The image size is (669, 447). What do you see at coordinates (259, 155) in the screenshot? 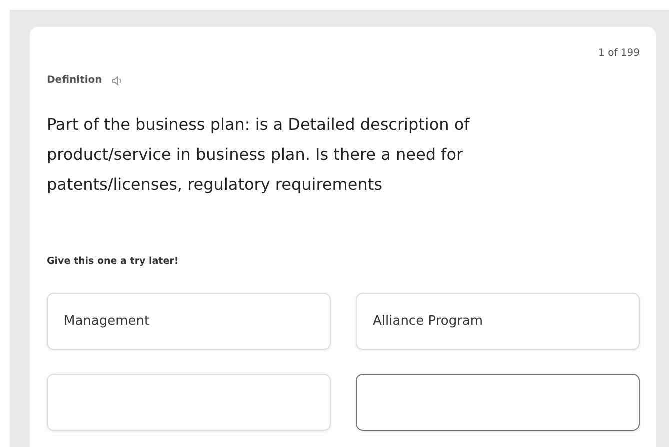
I see `definition-text: Part of the business plan: is a Detailed description of product/service in business plan. Is there a need for patents/licenses, regulatory requirements` at bounding box center [259, 155].